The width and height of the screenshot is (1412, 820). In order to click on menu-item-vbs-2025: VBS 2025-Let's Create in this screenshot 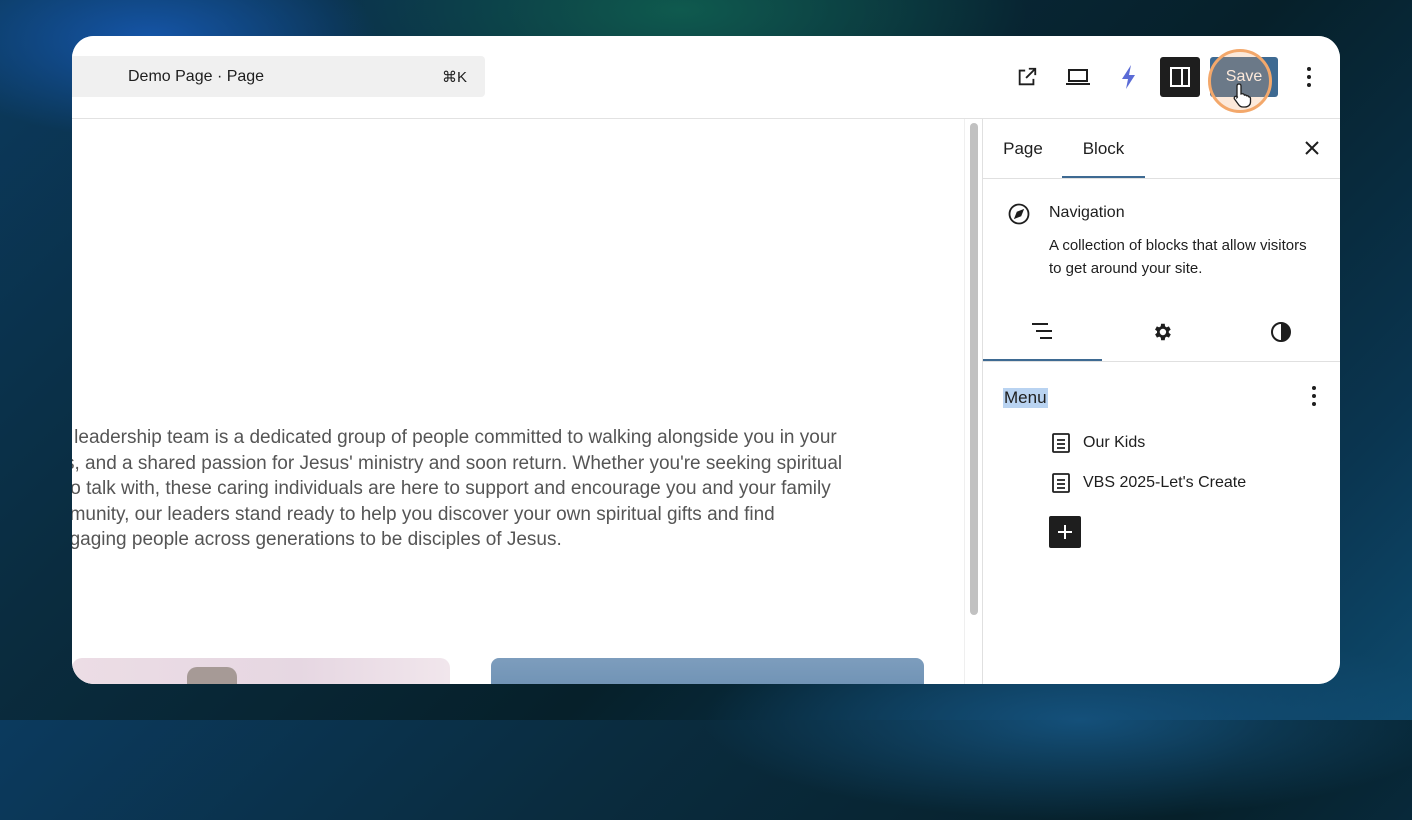, I will do `click(1148, 483)`.